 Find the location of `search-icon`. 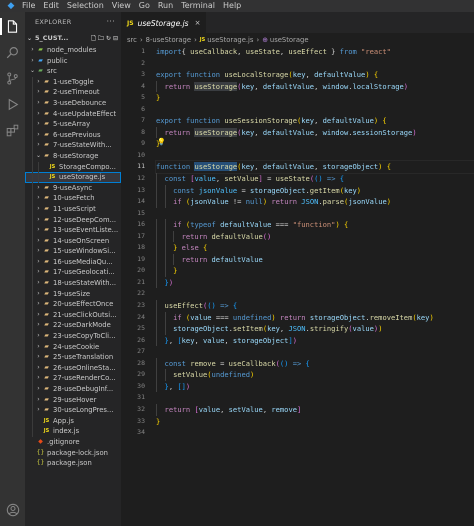

search-icon is located at coordinates (12, 52).